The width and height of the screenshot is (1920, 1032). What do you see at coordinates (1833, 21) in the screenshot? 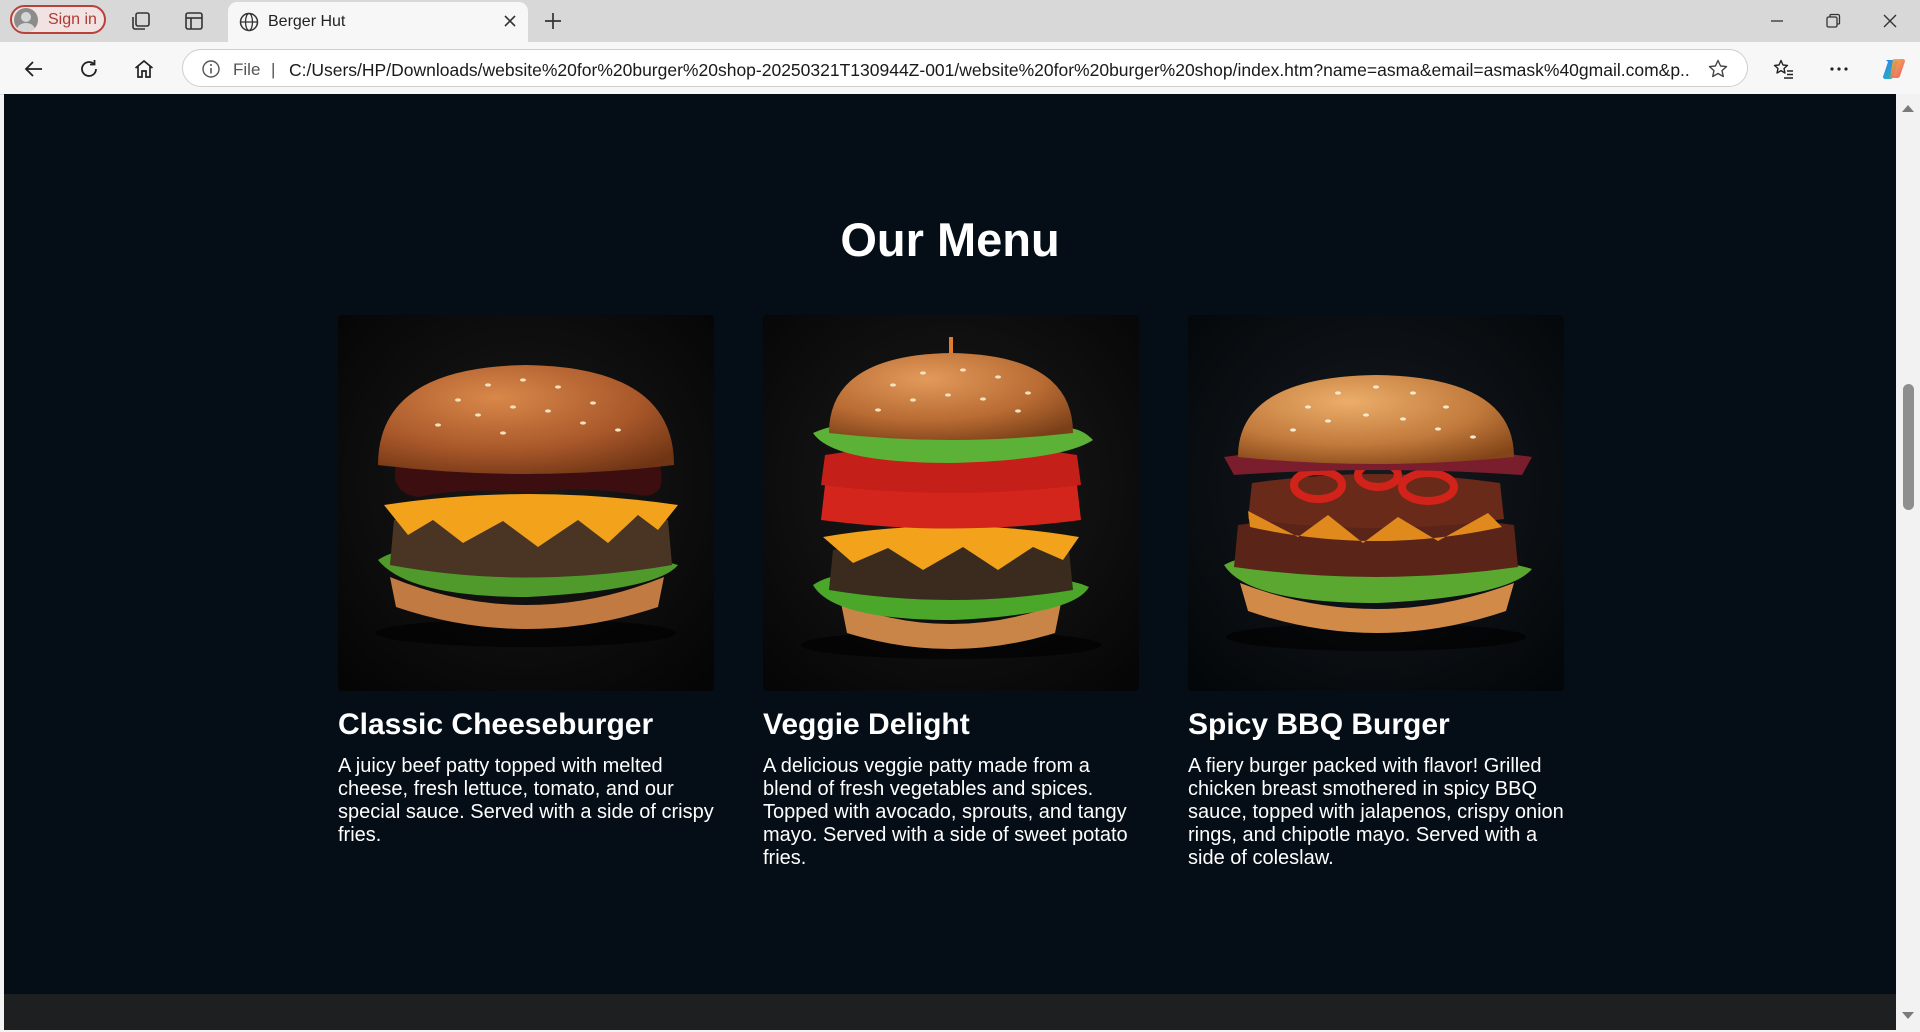
I see `restore-icon` at bounding box center [1833, 21].